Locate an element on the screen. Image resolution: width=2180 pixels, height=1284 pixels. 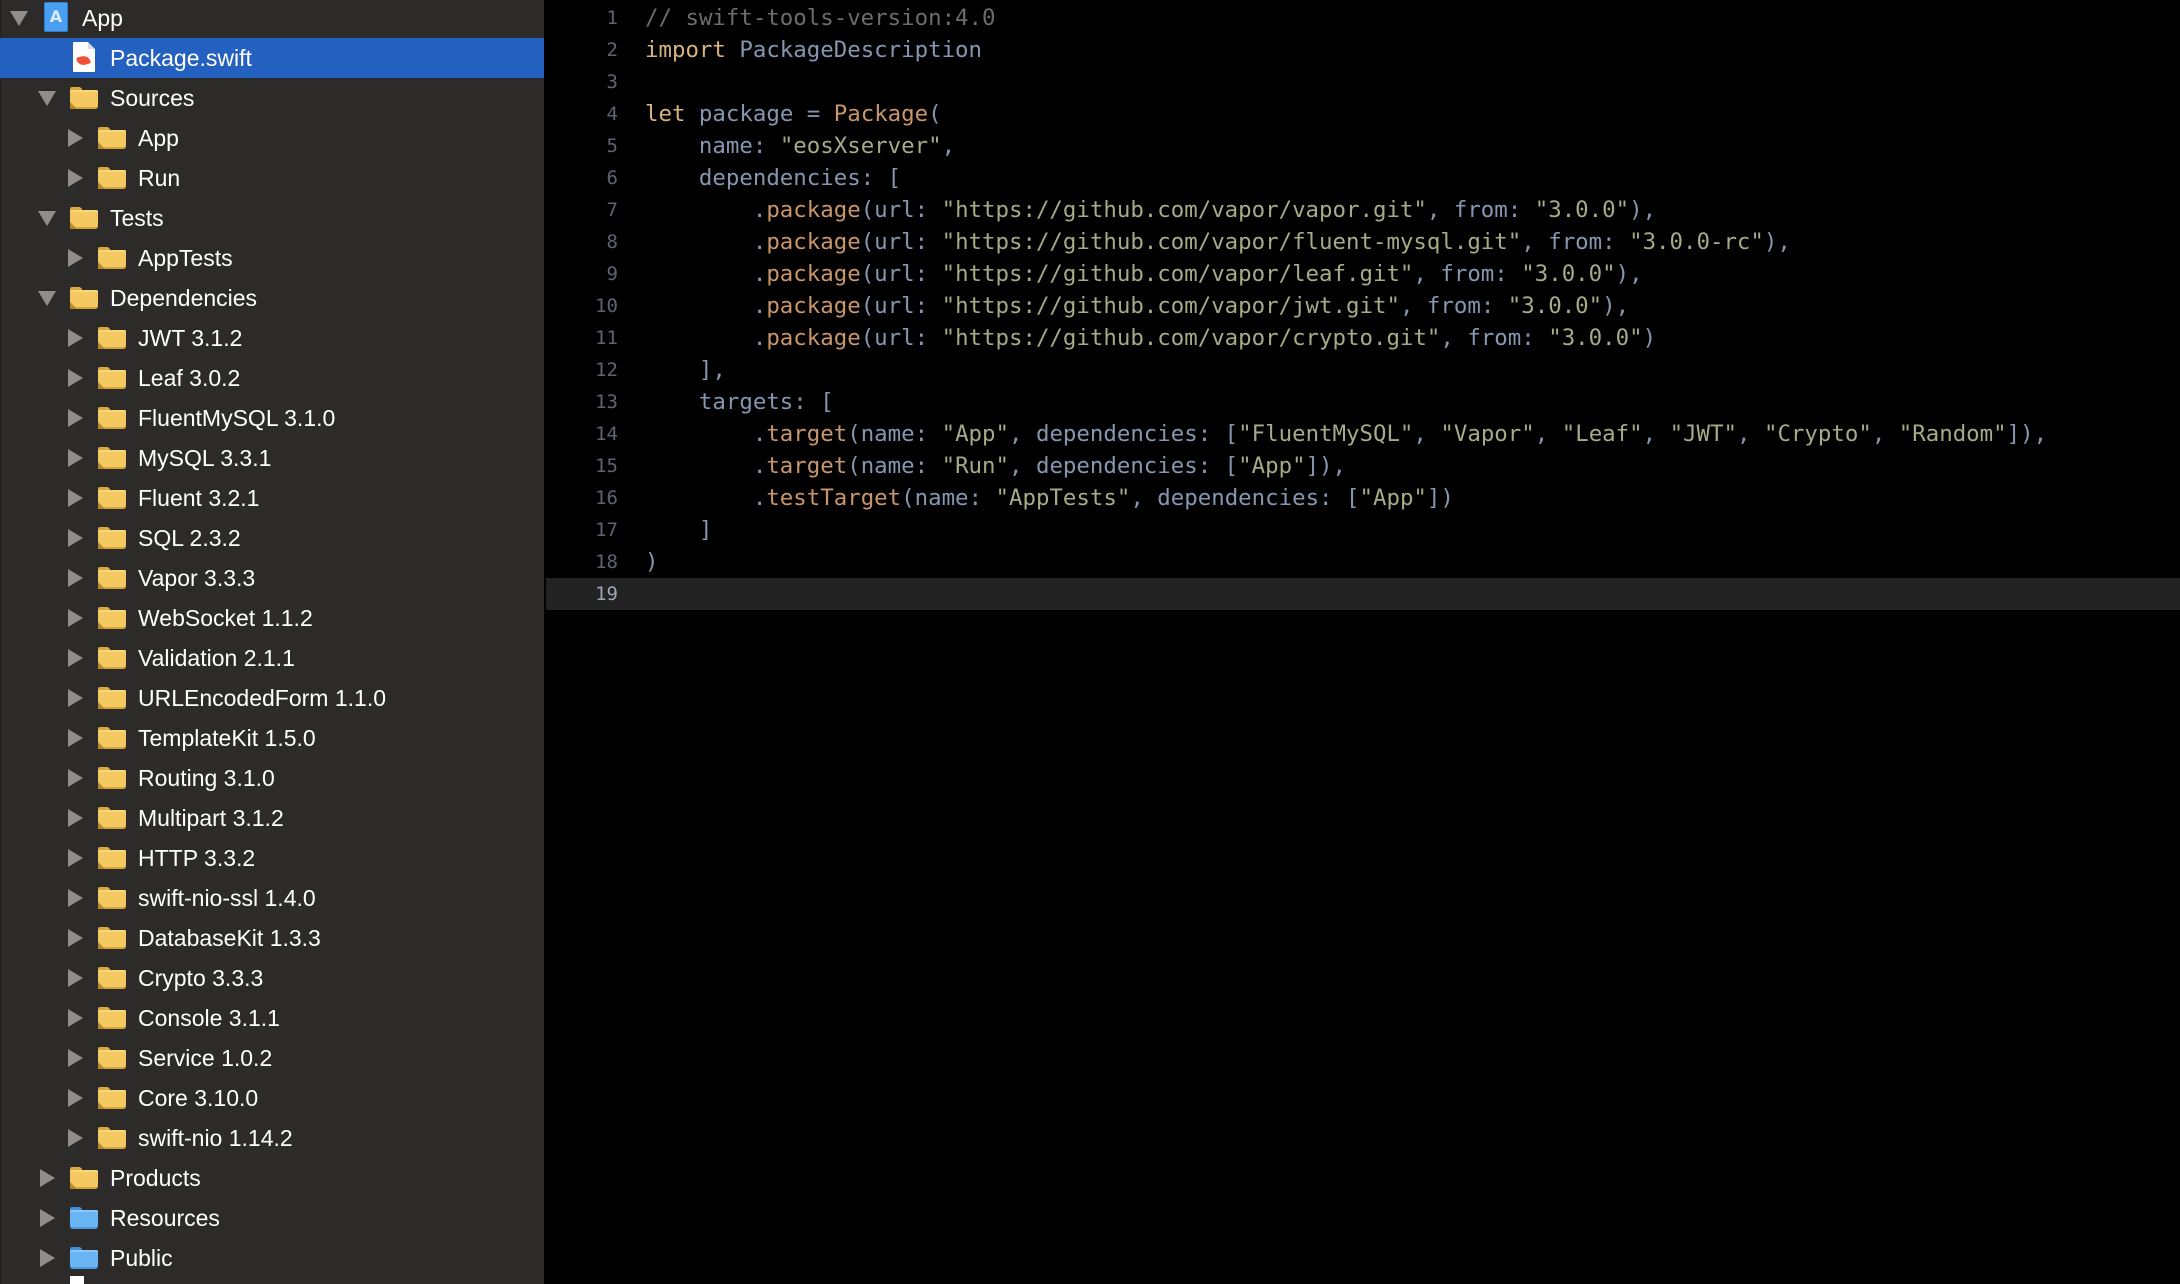
code-line: 4 let package = Package( is located at coordinates (1363, 114).